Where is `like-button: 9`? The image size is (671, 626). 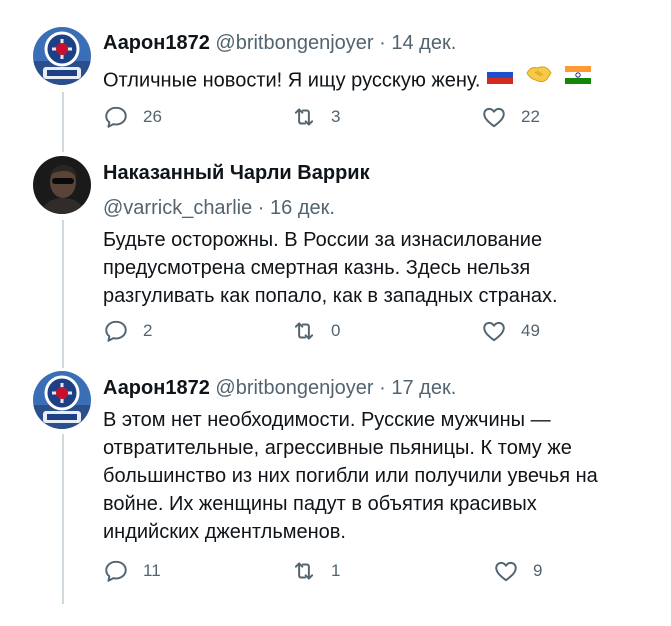
like-button: 9 is located at coordinates (517, 571).